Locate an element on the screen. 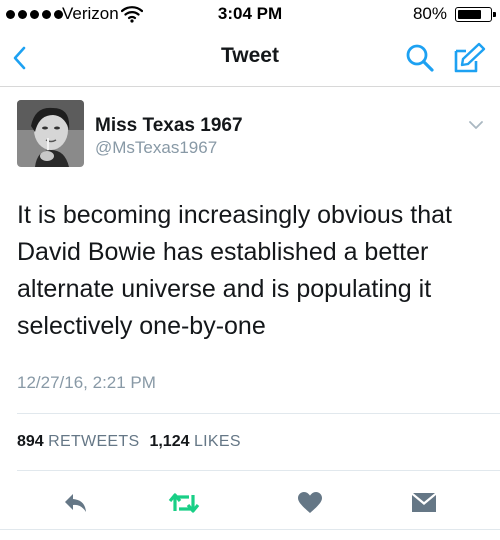 Image resolution: width=500 pixels, height=540 pixels. user-handle: @MsTexas1967 is located at coordinates (156, 148).